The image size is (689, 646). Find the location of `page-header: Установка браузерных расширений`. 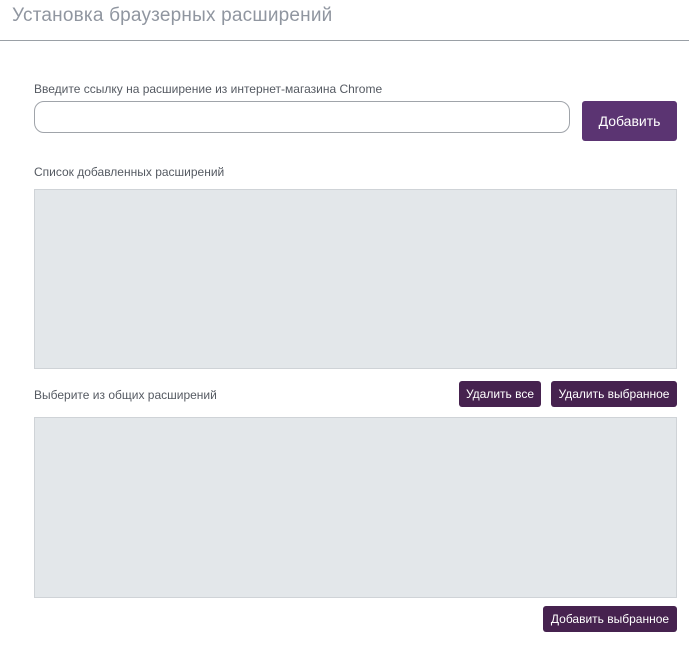

page-header: Установка браузерных расширений is located at coordinates (344, 20).